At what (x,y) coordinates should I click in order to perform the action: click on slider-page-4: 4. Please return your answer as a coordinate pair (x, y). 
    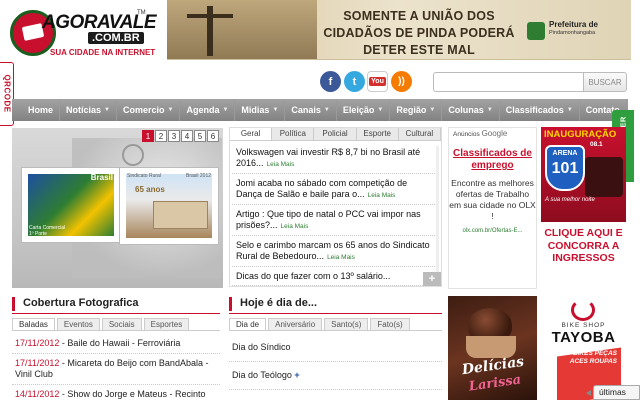
    Looking at the image, I should click on (187, 136).